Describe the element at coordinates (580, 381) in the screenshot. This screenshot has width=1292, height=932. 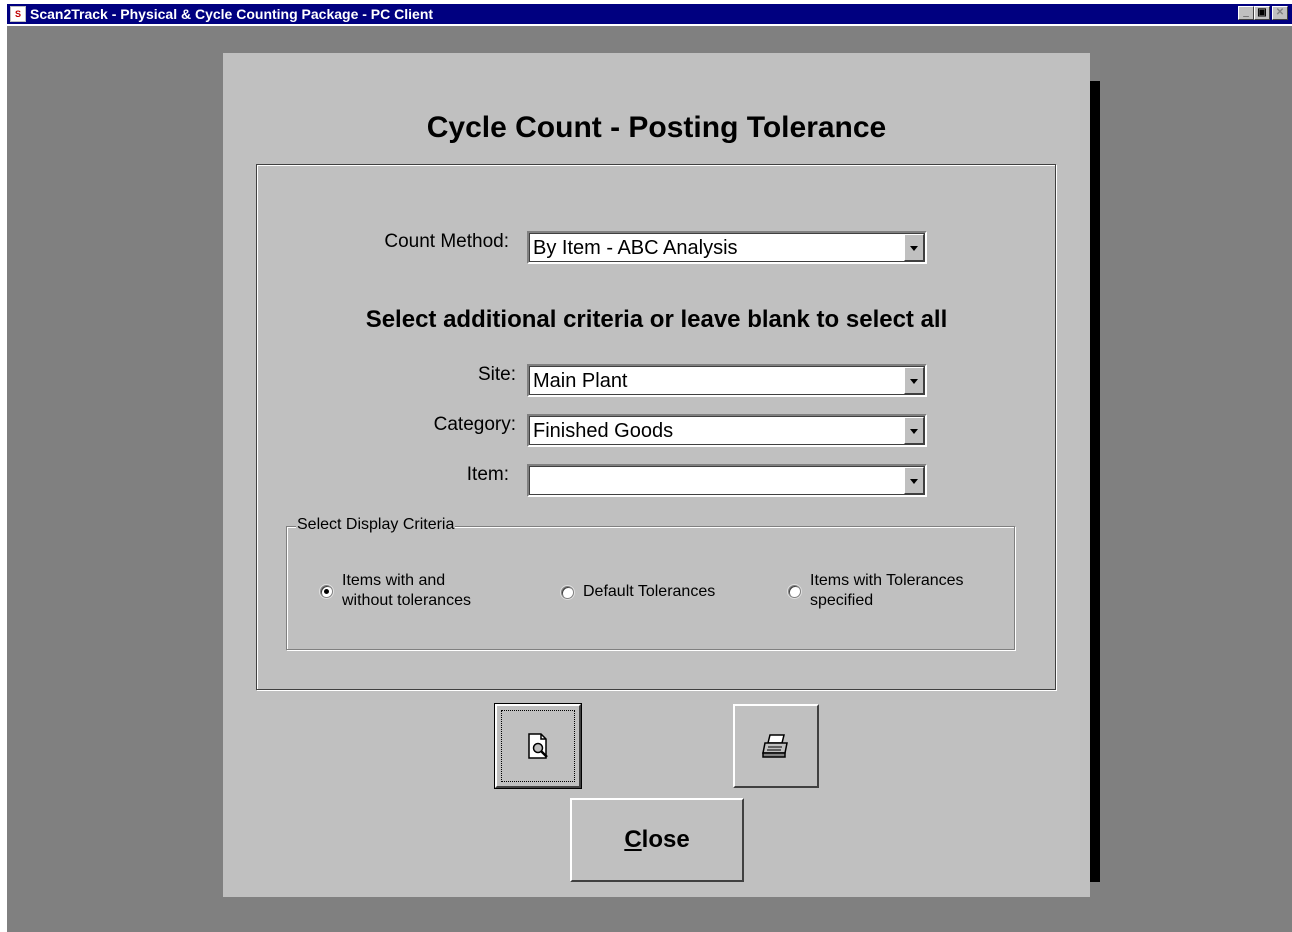
I see `site-value: Main Plant` at that location.